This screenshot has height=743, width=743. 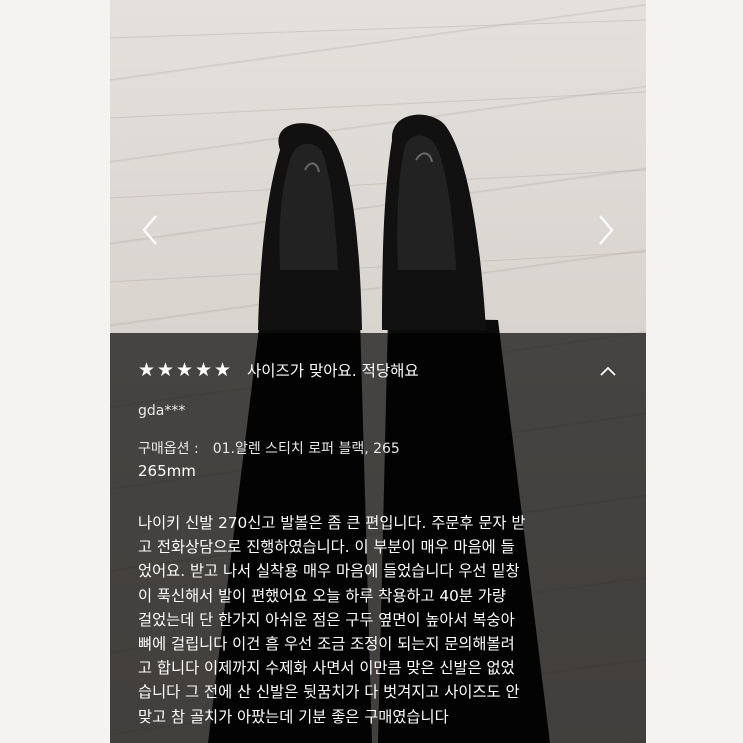 I want to click on prev-photo-button, so click(x=150, y=230).